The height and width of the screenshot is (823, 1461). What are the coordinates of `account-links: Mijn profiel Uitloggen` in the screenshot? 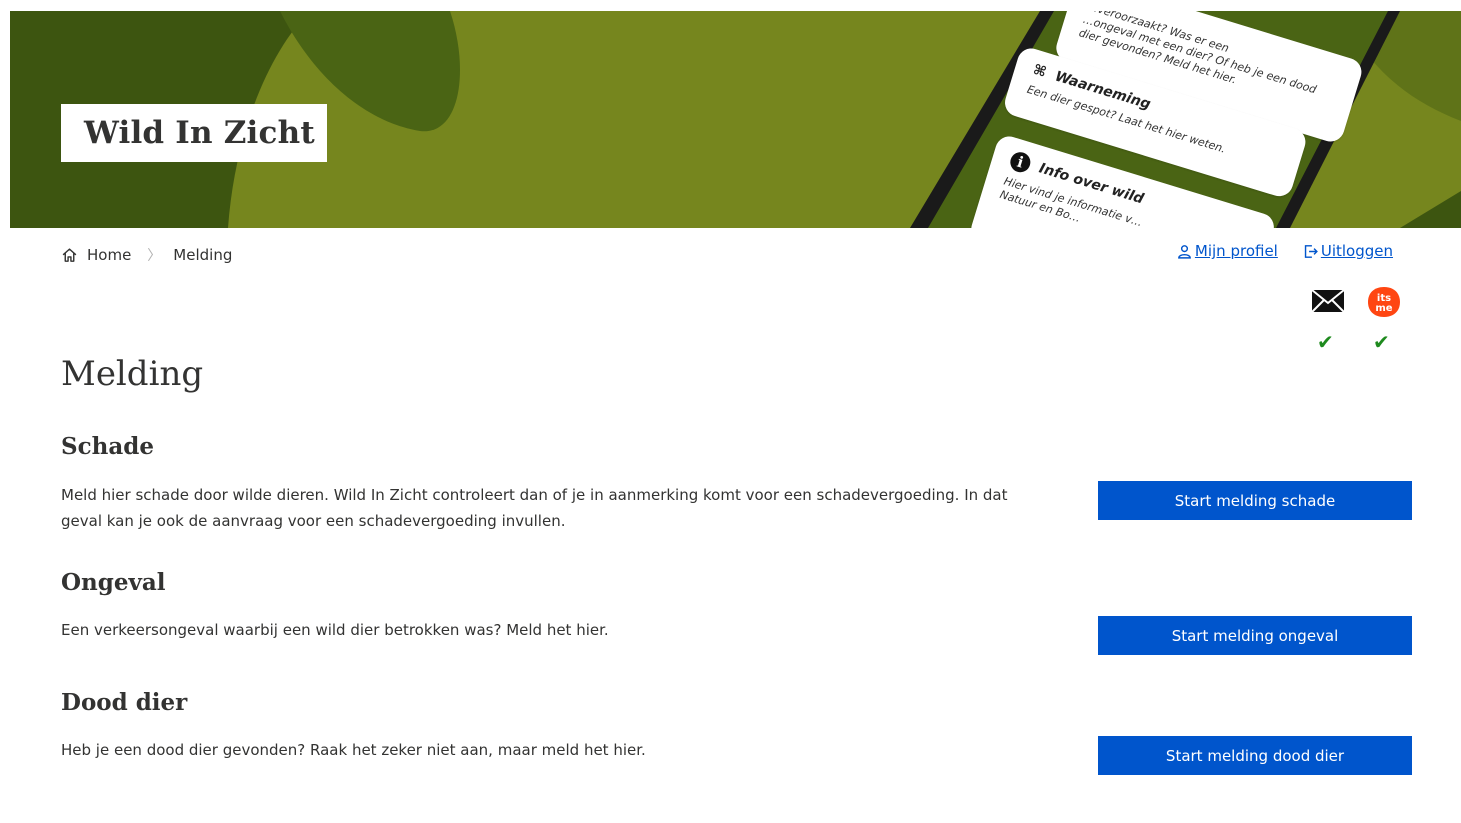 It's located at (1284, 251).